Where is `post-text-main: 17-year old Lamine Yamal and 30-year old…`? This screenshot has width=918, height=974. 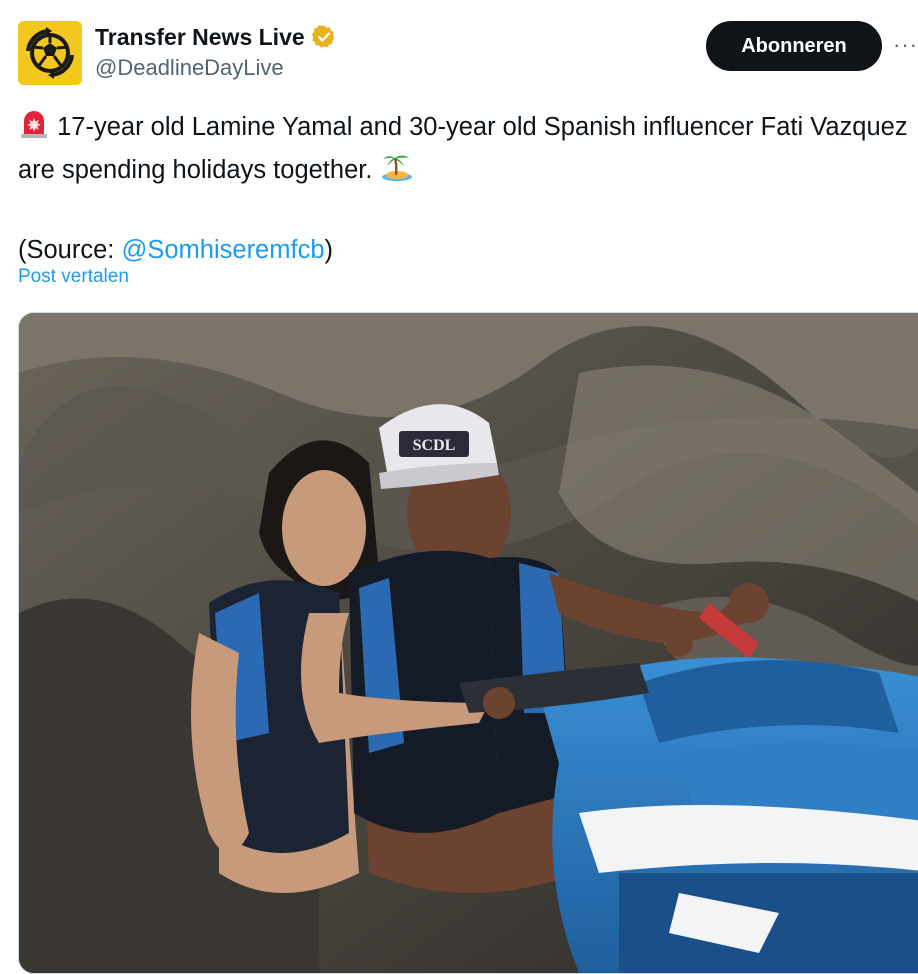 post-text-main: 17-year old Lamine Yamal and 30-year old… is located at coordinates (463, 148).